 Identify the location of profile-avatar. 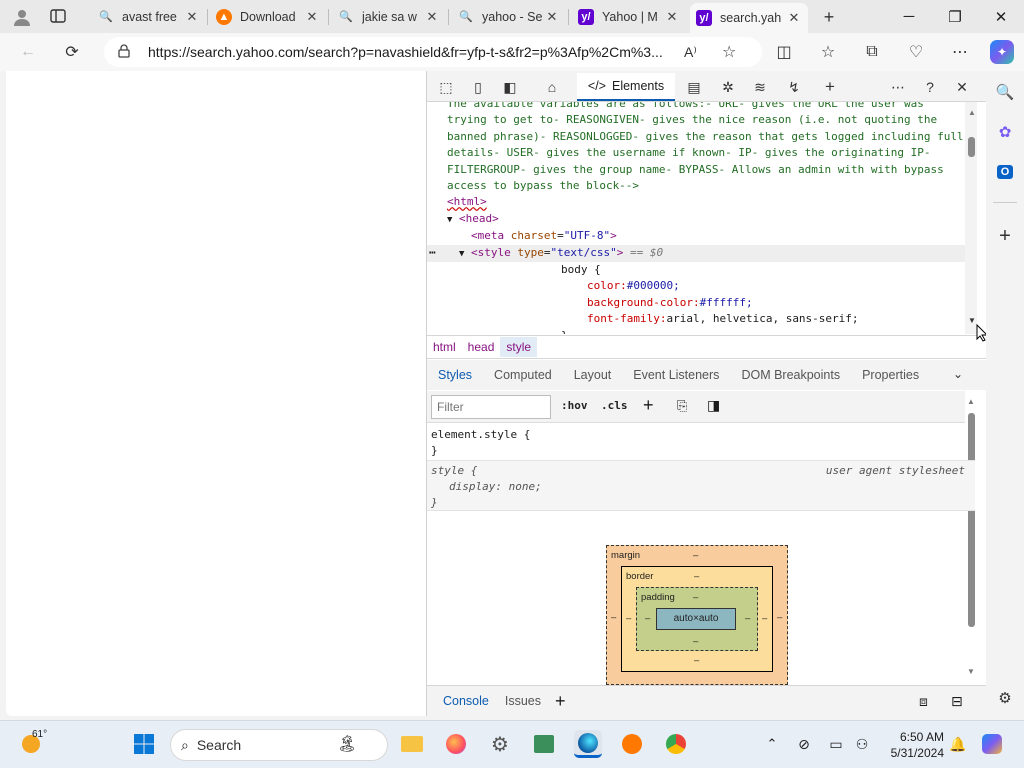
(22, 17).